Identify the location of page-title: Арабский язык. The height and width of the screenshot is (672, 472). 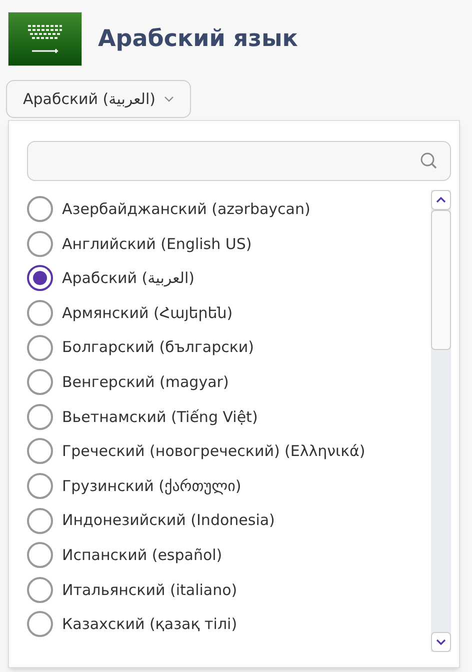
(198, 39).